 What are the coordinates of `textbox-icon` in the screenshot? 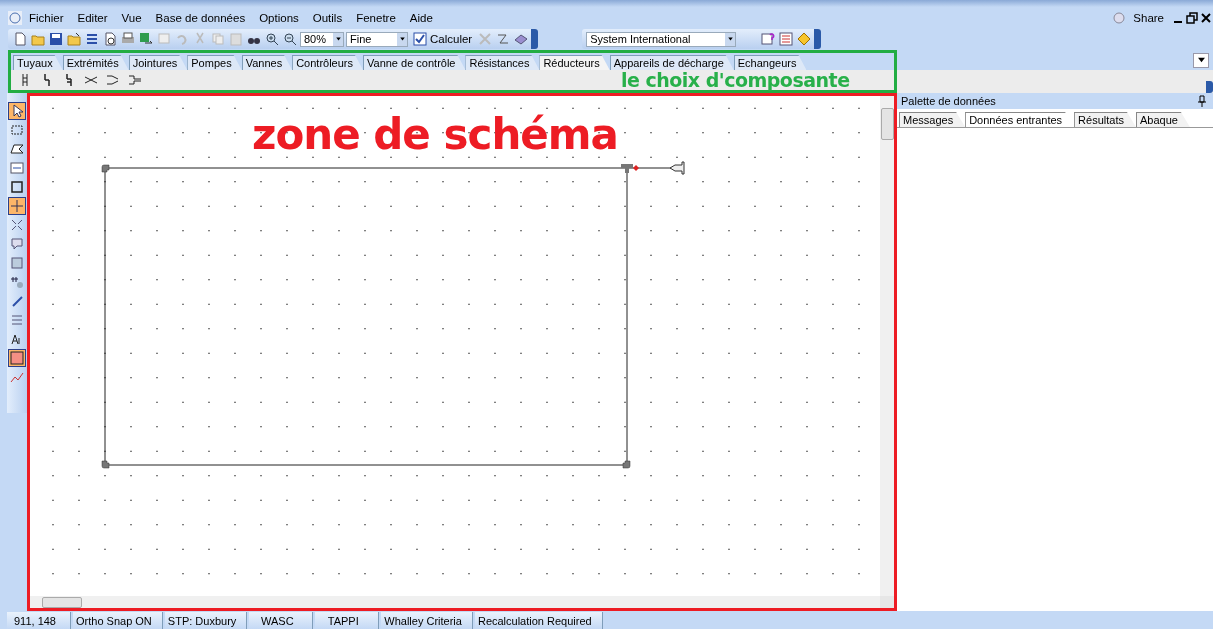 It's located at (17, 168).